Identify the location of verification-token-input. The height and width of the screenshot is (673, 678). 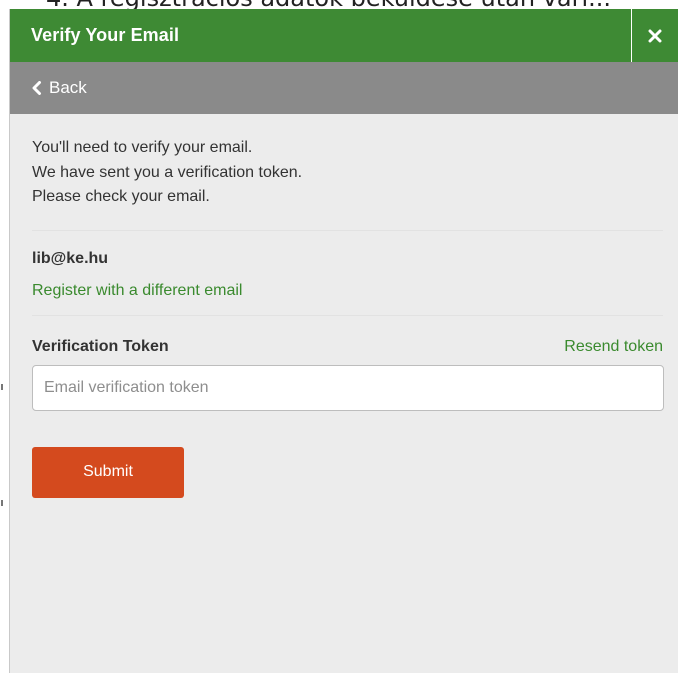
(348, 387).